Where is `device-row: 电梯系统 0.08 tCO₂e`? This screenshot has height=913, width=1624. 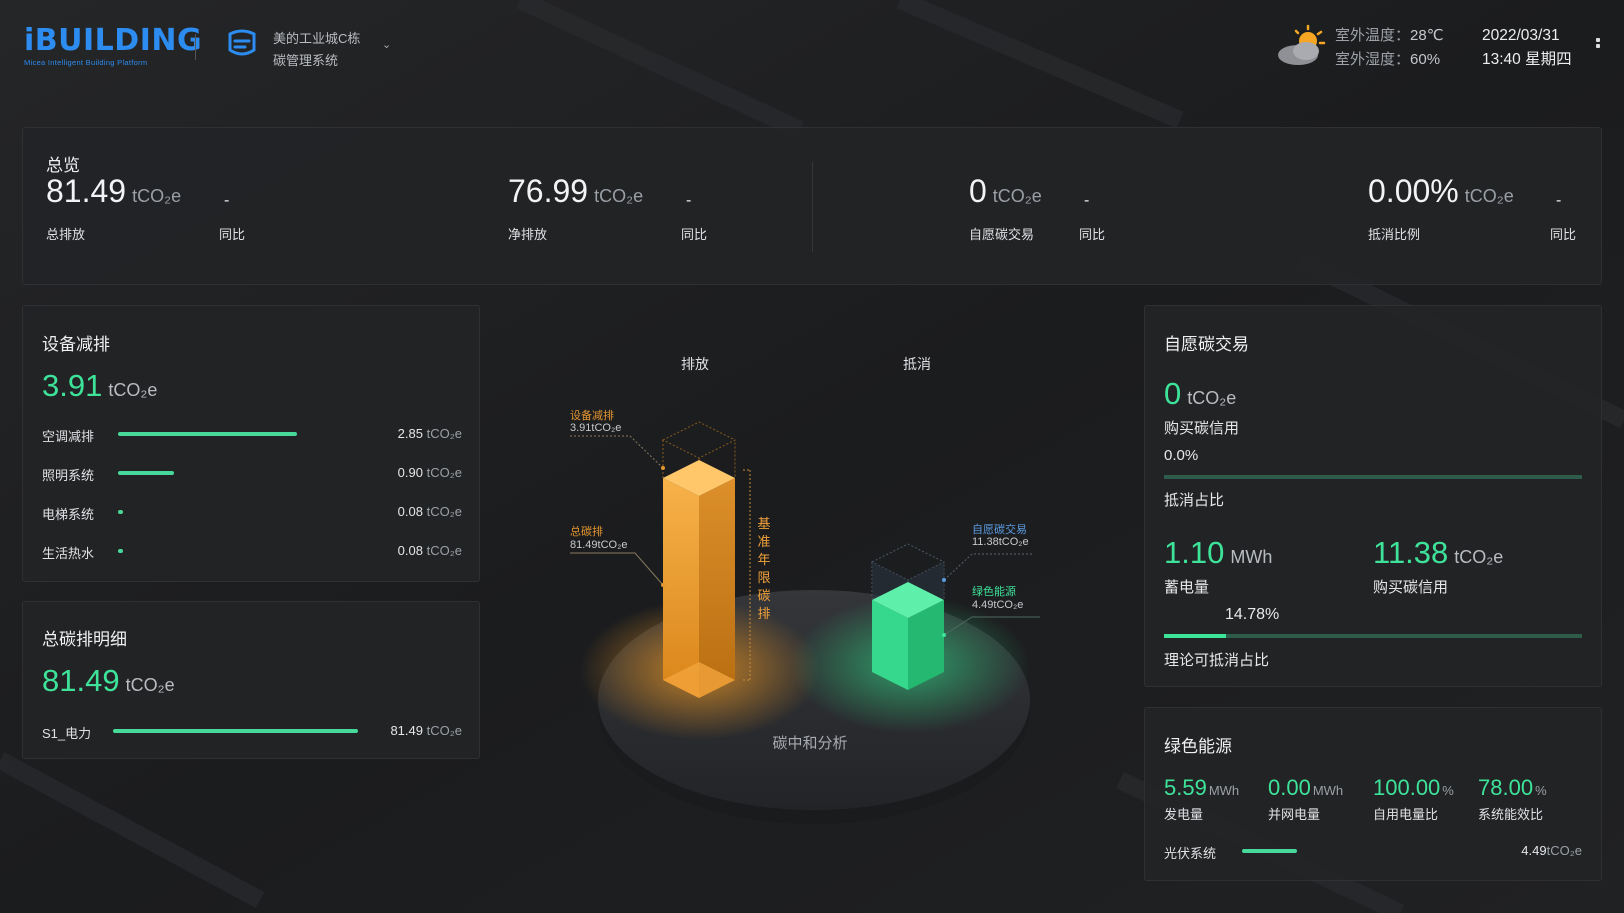
device-row: 电梯系统 0.08 tCO₂e is located at coordinates (252, 512).